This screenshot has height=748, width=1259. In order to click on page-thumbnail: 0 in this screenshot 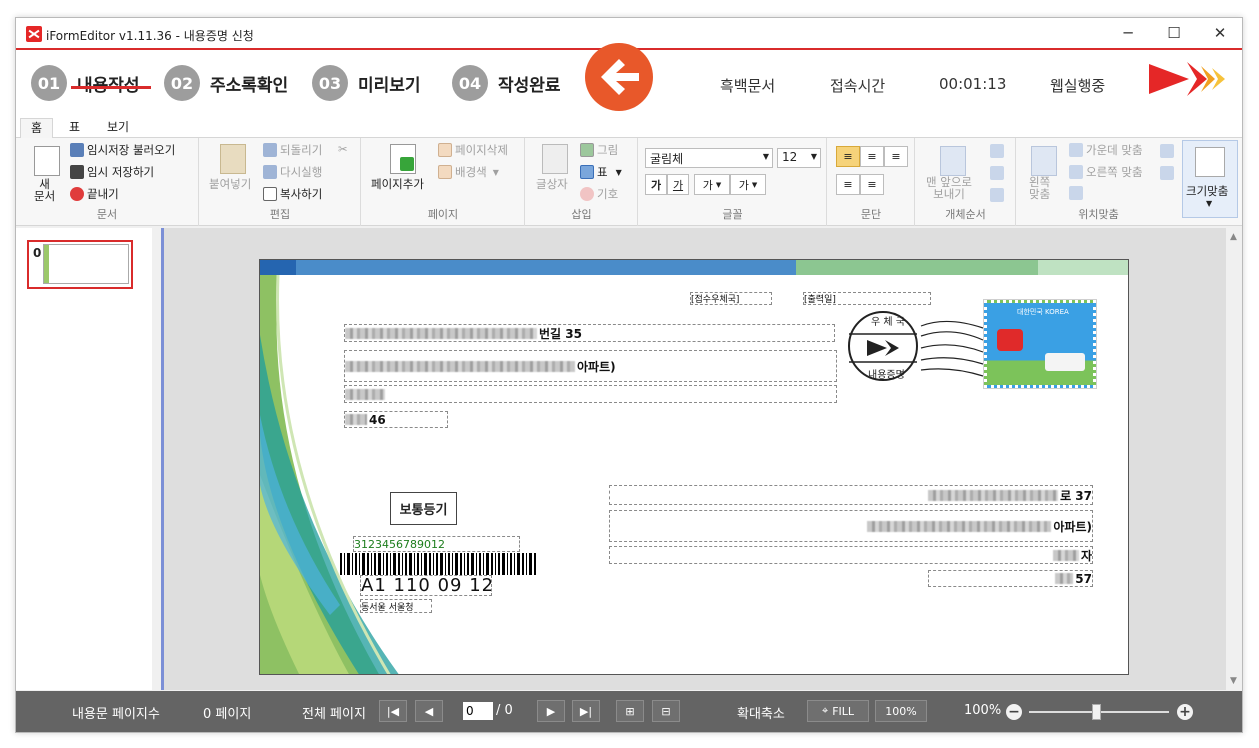, I will do `click(80, 264)`.